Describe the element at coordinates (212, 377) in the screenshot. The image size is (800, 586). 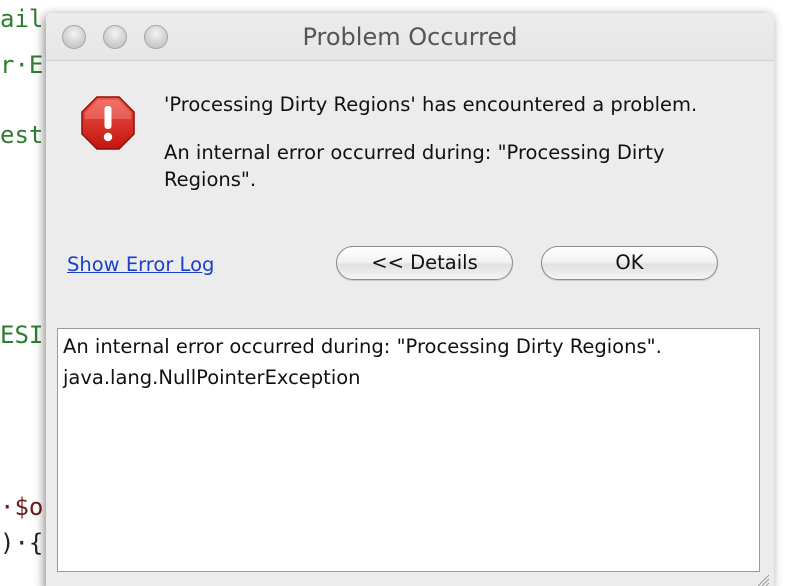
I see `details-line: java.lang.NullPointerException` at that location.